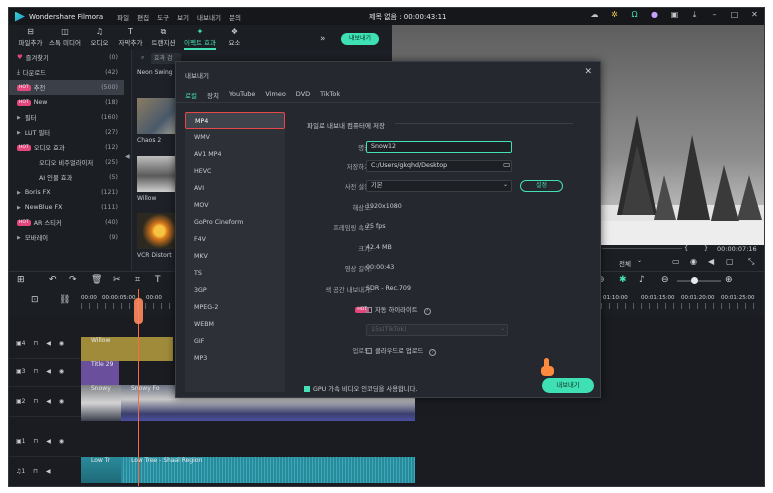 This screenshot has width=773, height=493. I want to click on lib-item-new: HOT New (18), so click(66, 102).